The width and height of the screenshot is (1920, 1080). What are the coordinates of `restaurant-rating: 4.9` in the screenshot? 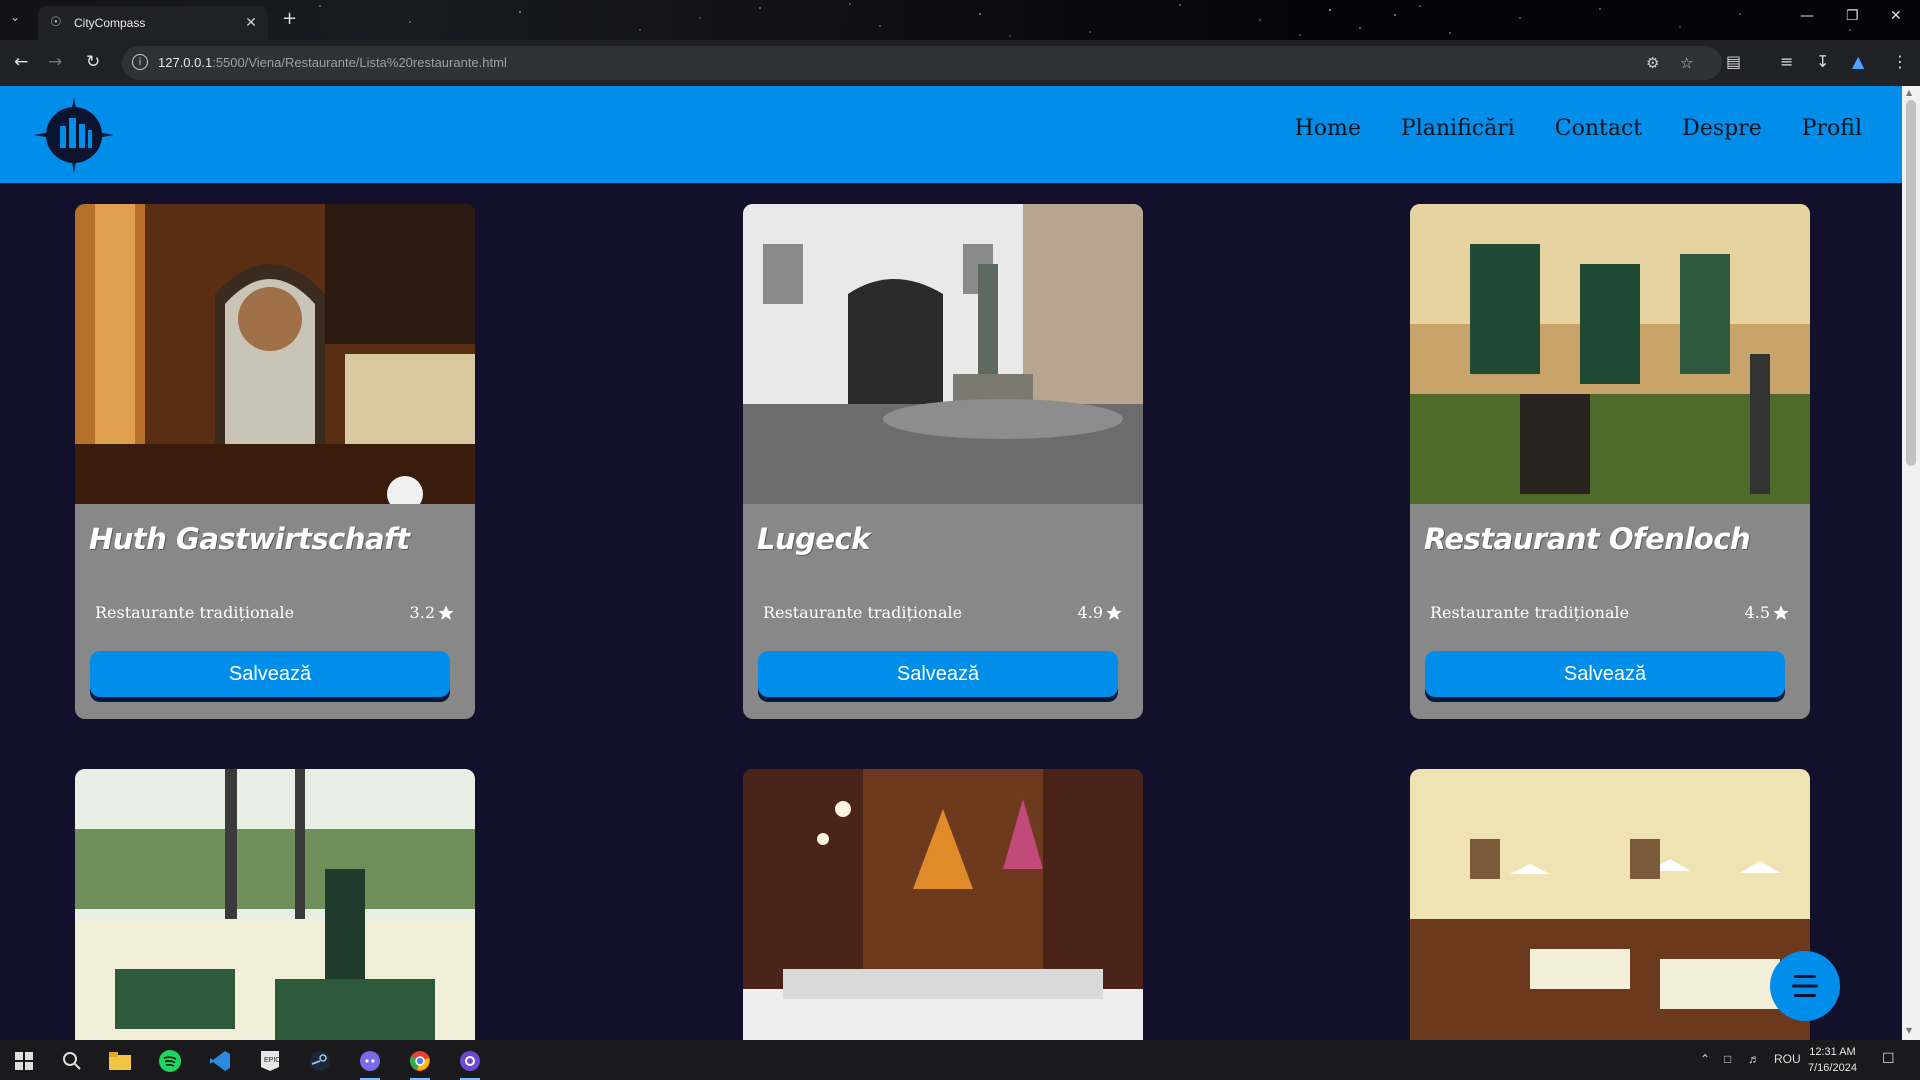 It's located at (1100, 612).